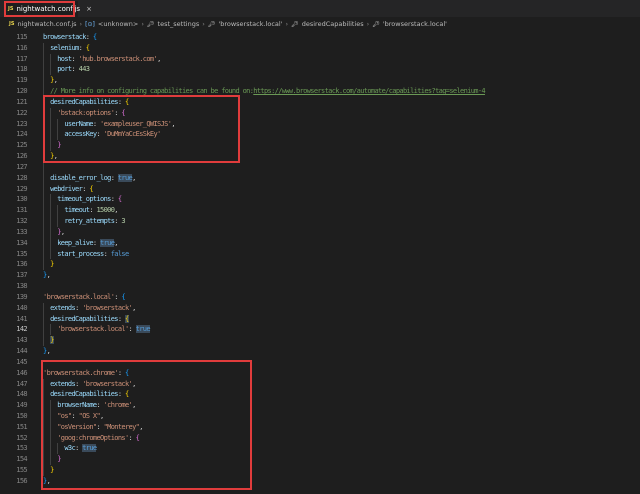 Image resolution: width=640 pixels, height=494 pixels. I want to click on breadcrumb-test-settings: test_settings, so click(179, 24).